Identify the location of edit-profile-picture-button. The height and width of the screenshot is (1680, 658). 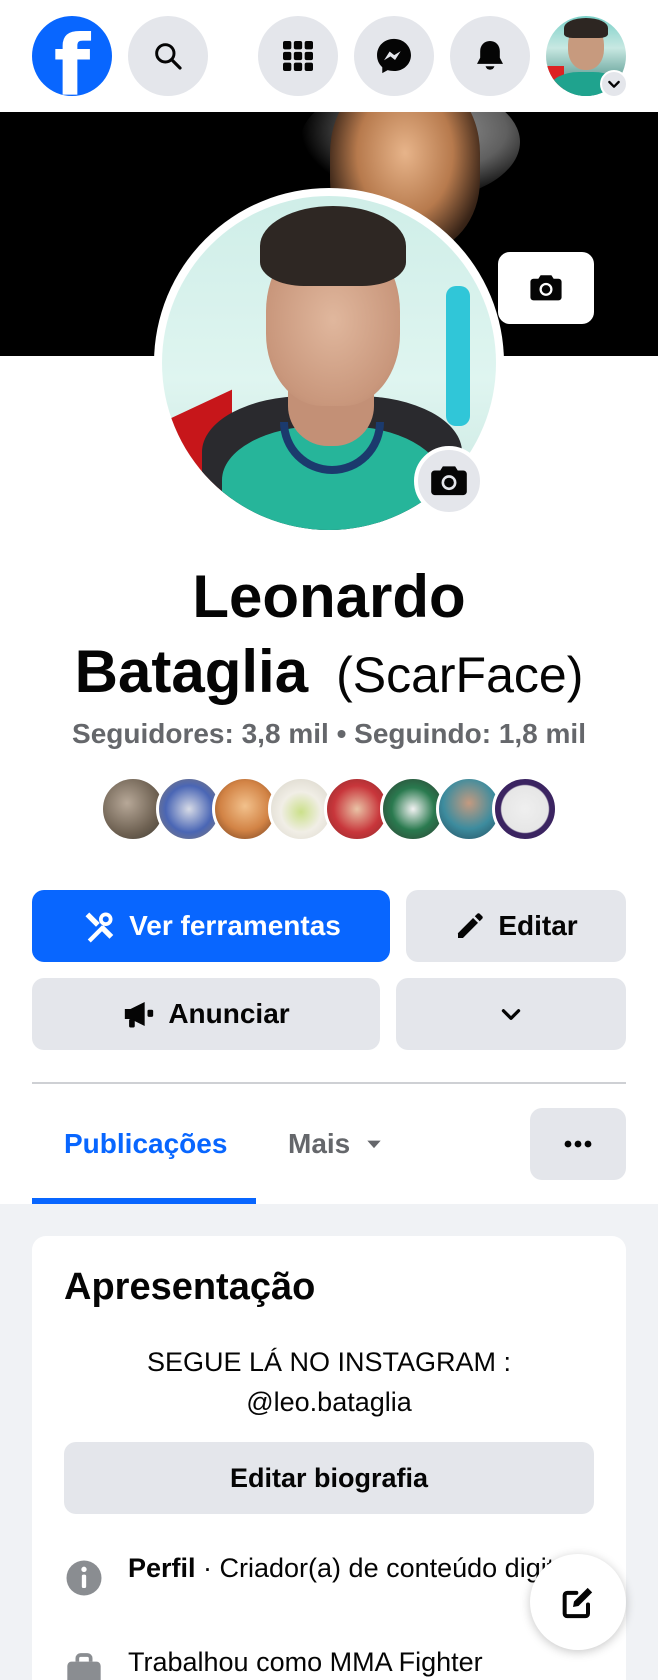
(449, 481).